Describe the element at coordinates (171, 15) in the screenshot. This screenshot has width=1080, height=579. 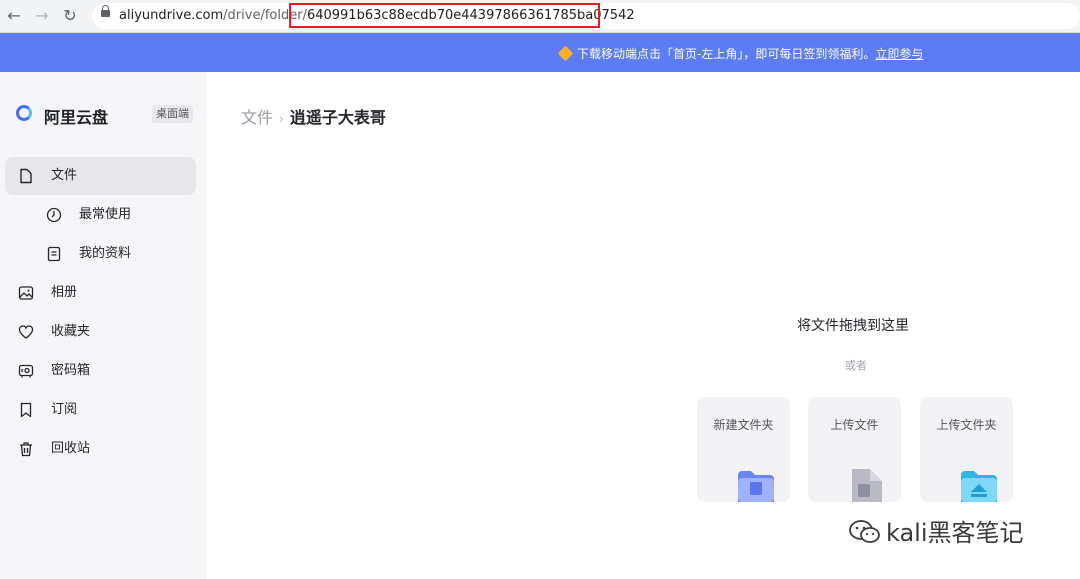
I see `url-host: aliyundrive.com` at that location.